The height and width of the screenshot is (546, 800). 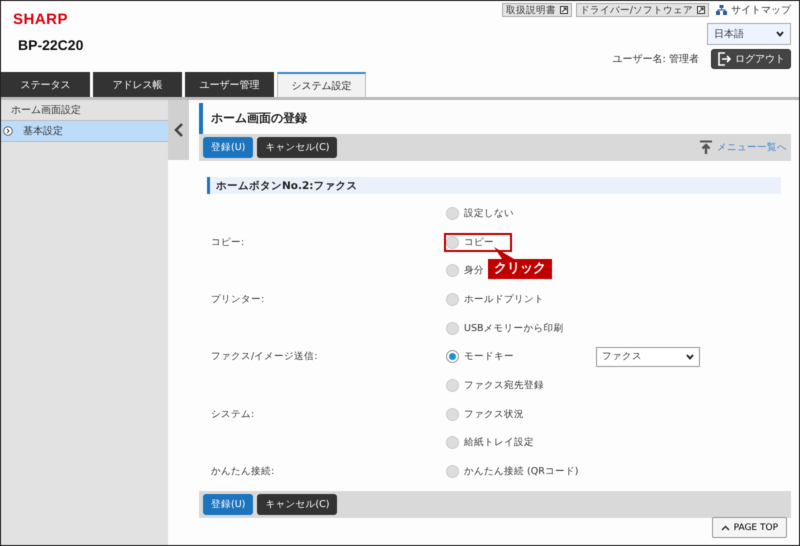 What do you see at coordinates (321, 84) in the screenshot?
I see `nav-tab: システム設定` at bounding box center [321, 84].